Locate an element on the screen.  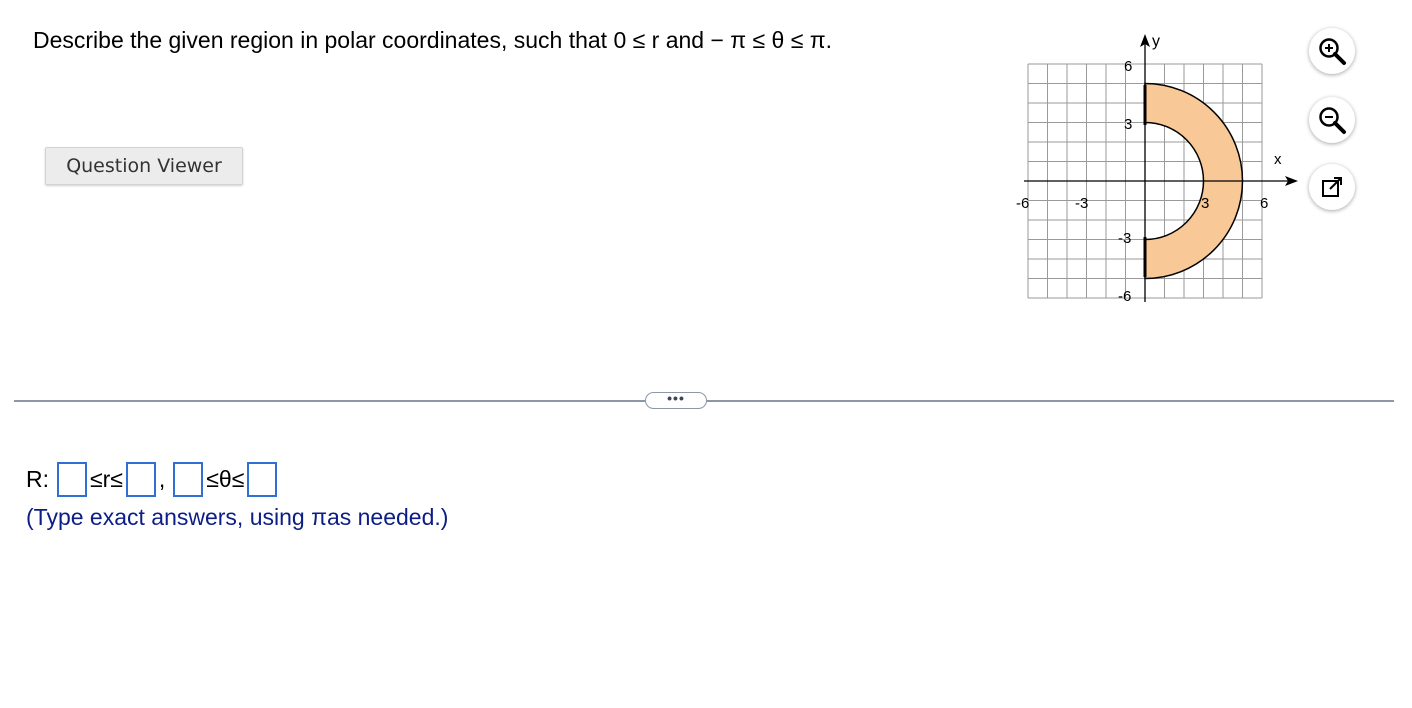
r-inequality-symbol: ≤r≤ is located at coordinates (106, 478).